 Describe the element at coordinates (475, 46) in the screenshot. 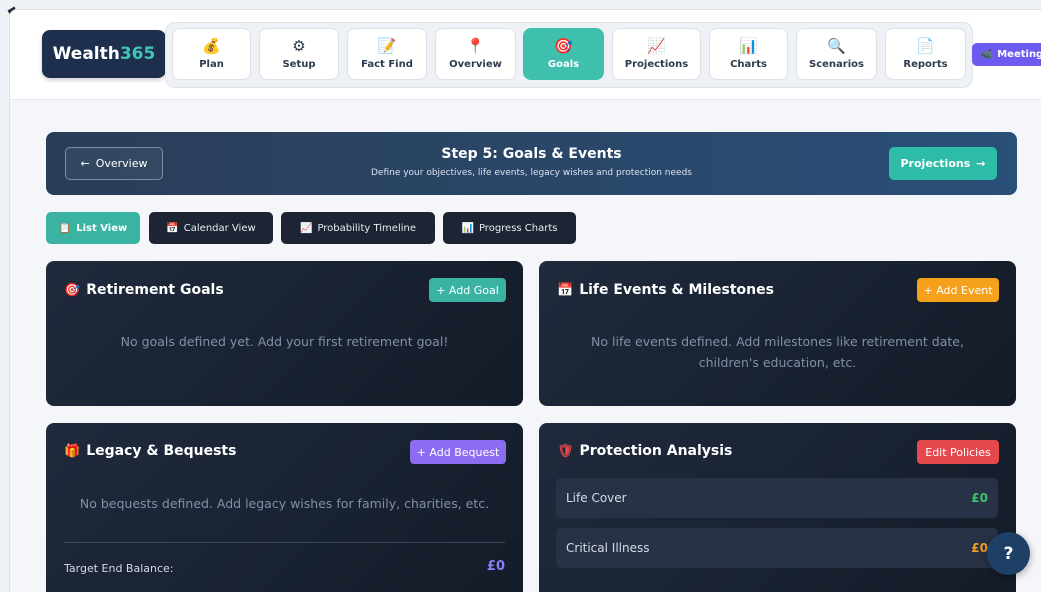

I see `pin-icon: 📍` at that location.